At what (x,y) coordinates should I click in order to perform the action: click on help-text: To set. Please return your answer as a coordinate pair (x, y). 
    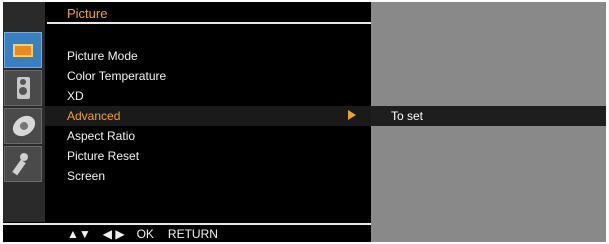
    Looking at the image, I should click on (407, 116).